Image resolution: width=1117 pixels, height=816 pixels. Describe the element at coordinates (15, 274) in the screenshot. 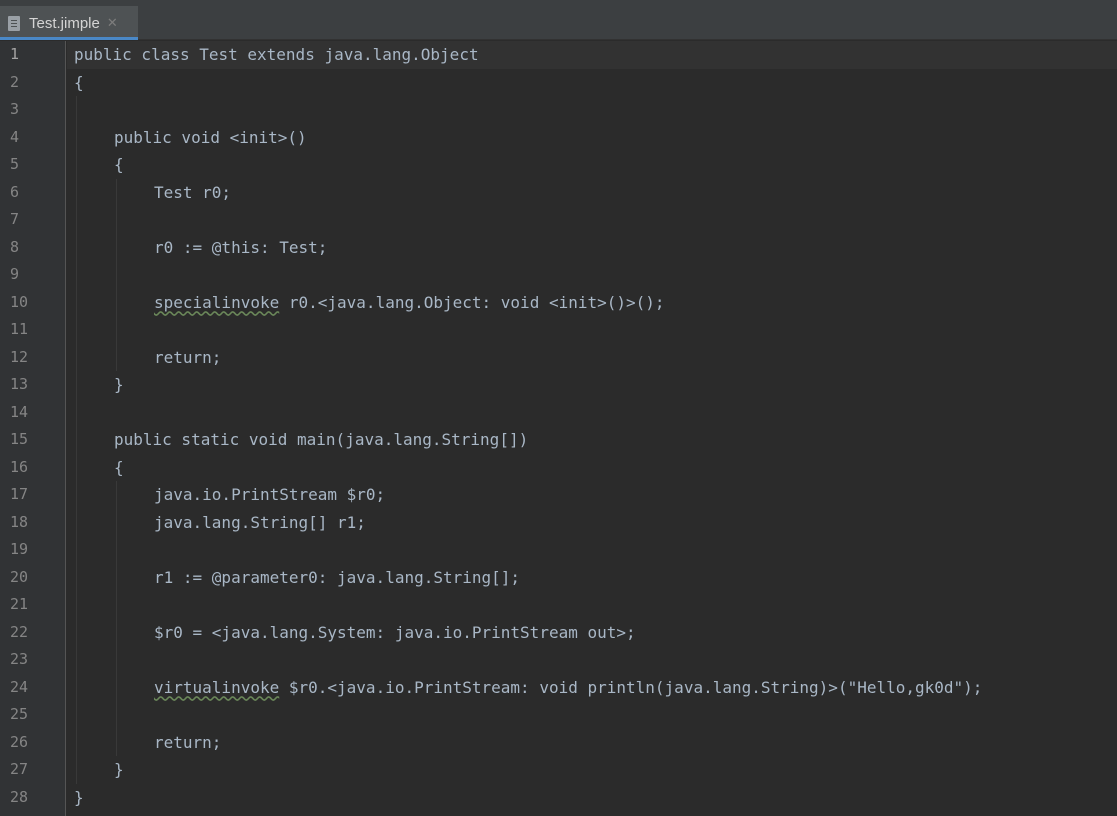

I see `line-number: 9` at that location.